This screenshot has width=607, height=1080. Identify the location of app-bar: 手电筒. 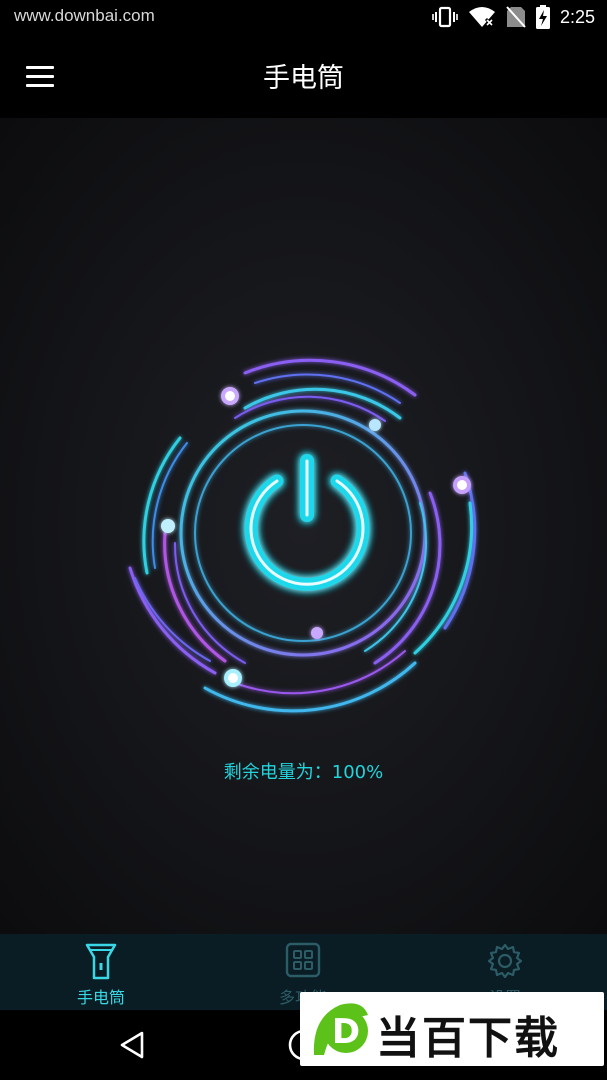
(303, 76).